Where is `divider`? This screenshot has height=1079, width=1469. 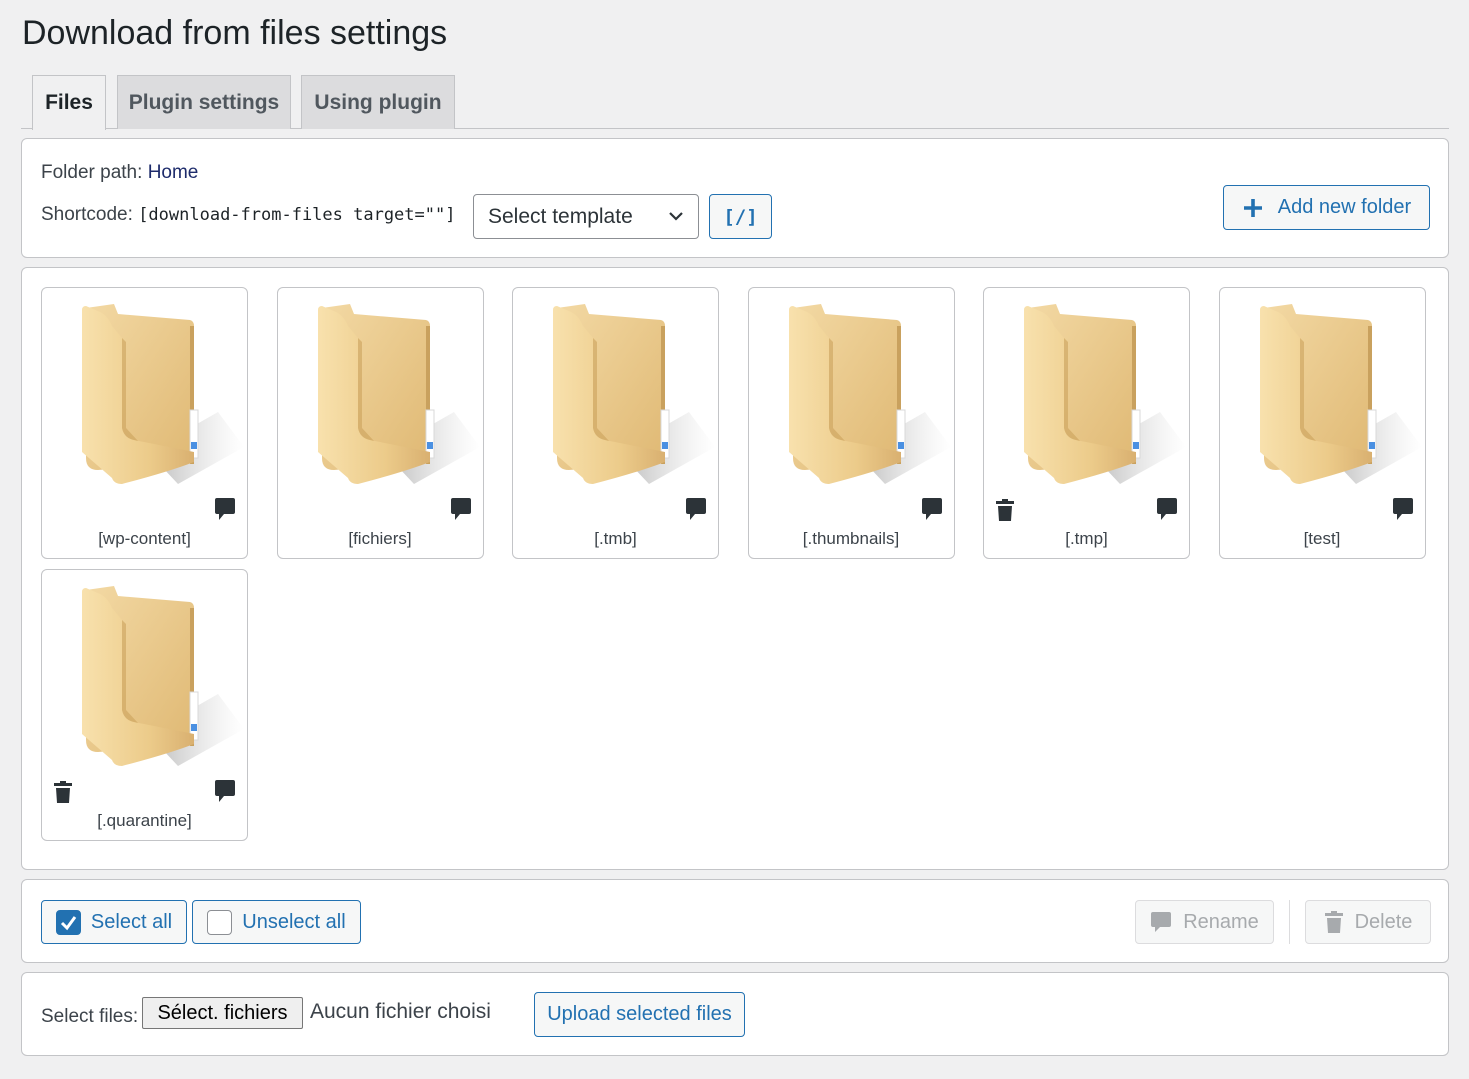 divider is located at coordinates (1289, 922).